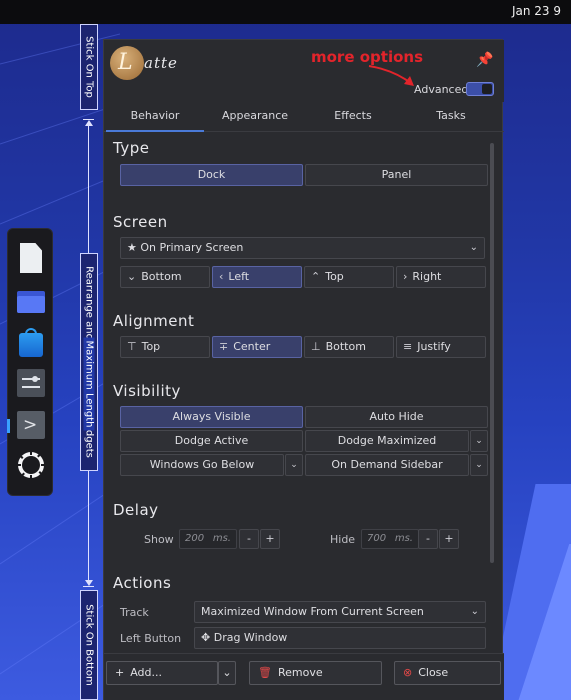 Image resolution: width=571 pixels, height=700 pixels. What do you see at coordinates (132, 247) in the screenshot?
I see `star-icon: ★` at bounding box center [132, 247].